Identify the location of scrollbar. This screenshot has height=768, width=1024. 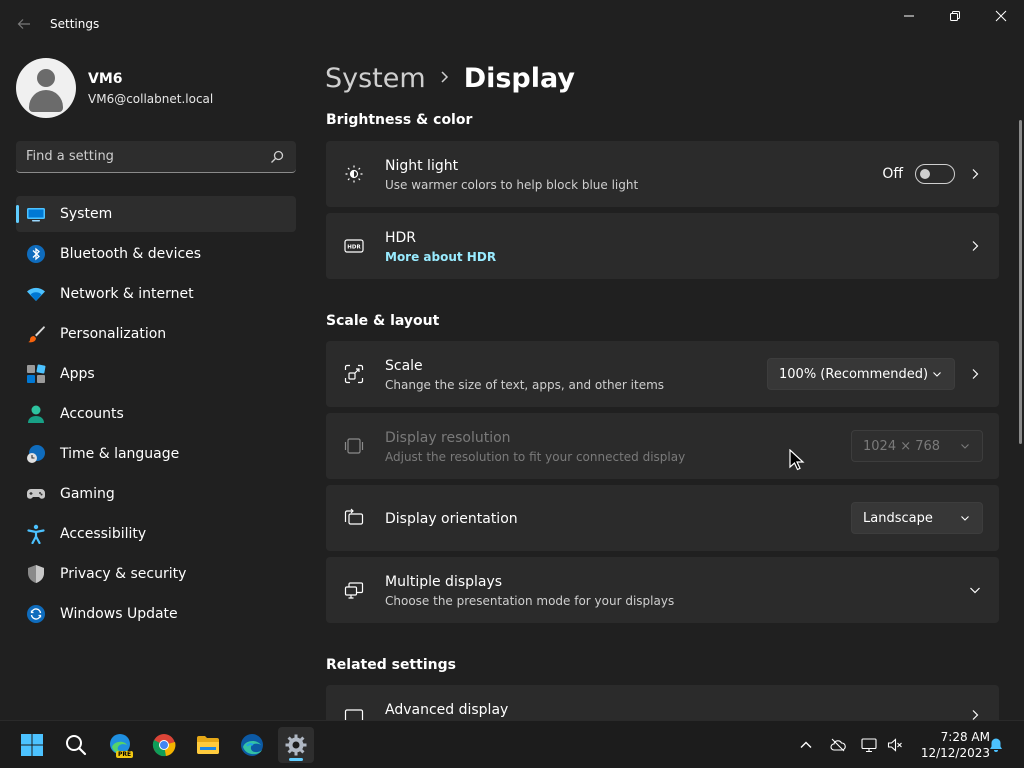
(1020, 282).